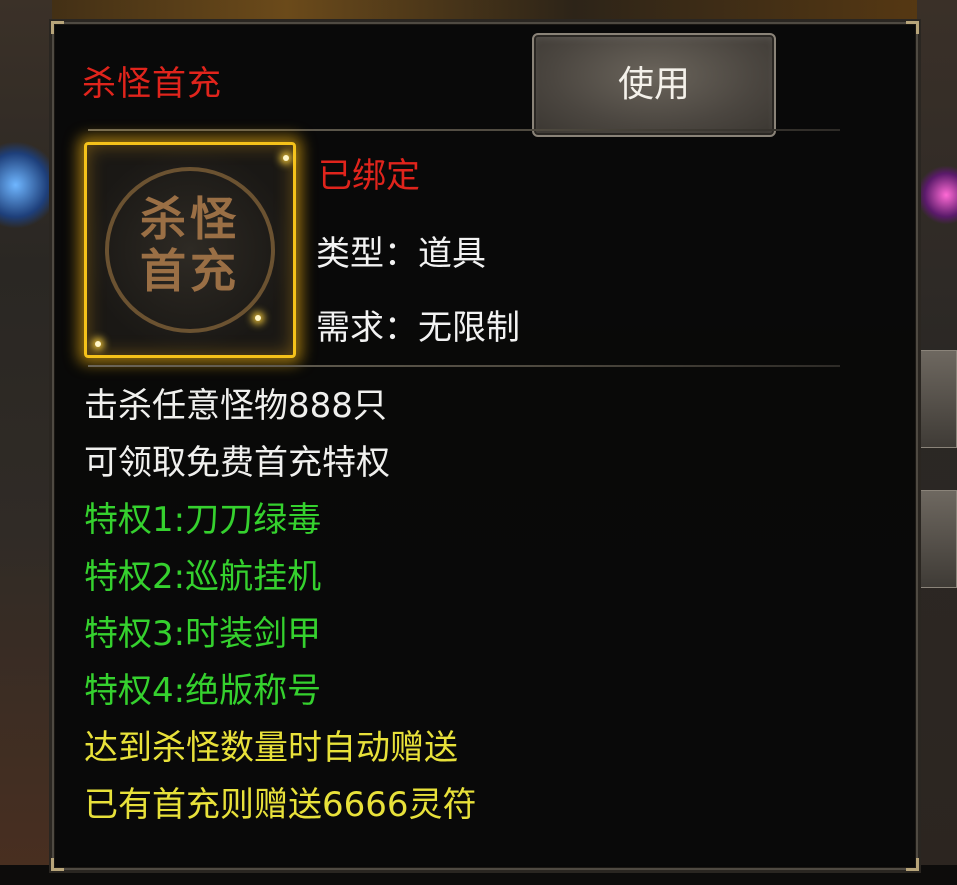 The image size is (957, 885). I want to click on item-type: 类型：道具, so click(401, 254).